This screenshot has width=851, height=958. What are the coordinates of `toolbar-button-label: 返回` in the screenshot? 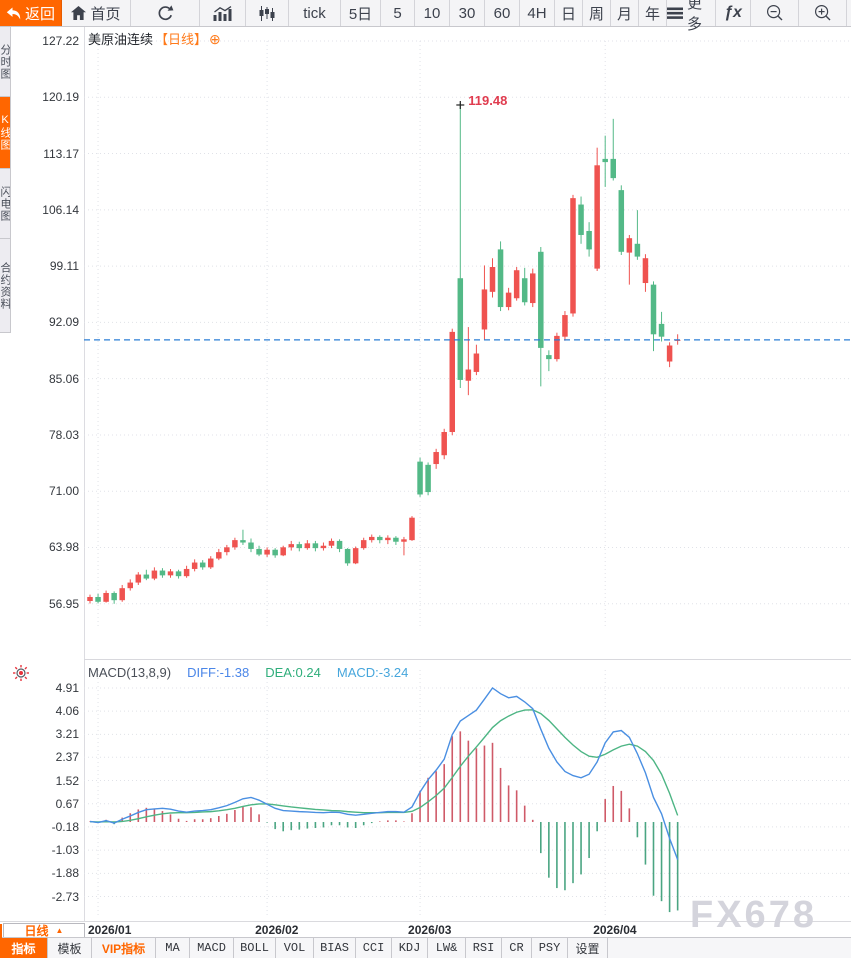 It's located at (39, 14).